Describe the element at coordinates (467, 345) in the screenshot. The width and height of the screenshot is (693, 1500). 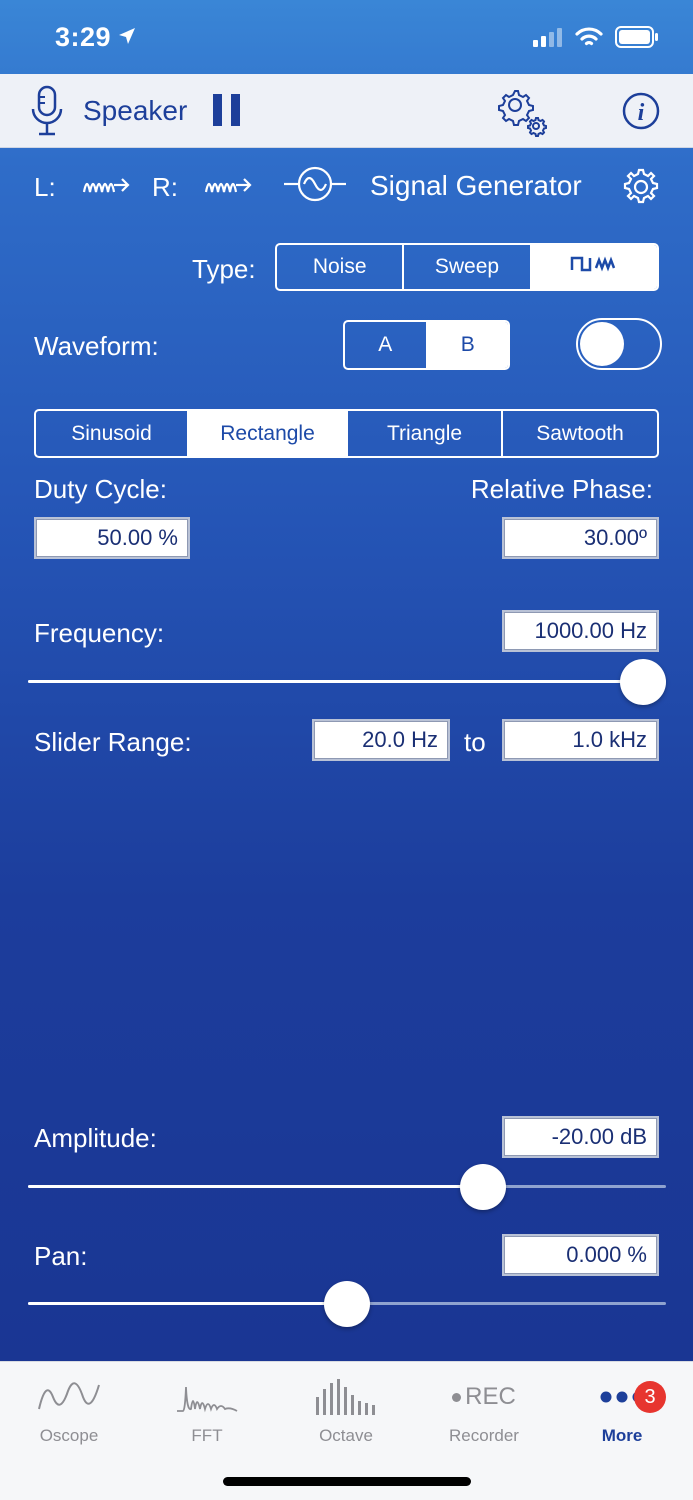
I see `waveform-option-b: B` at that location.